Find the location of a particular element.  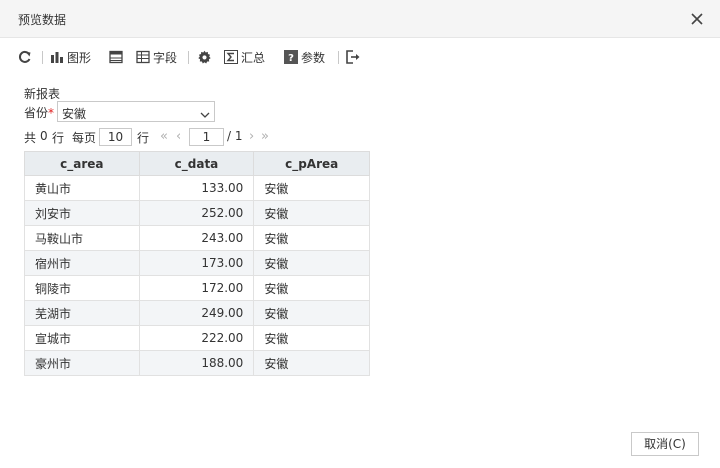

params-button: ? 参数 is located at coordinates (304, 57).